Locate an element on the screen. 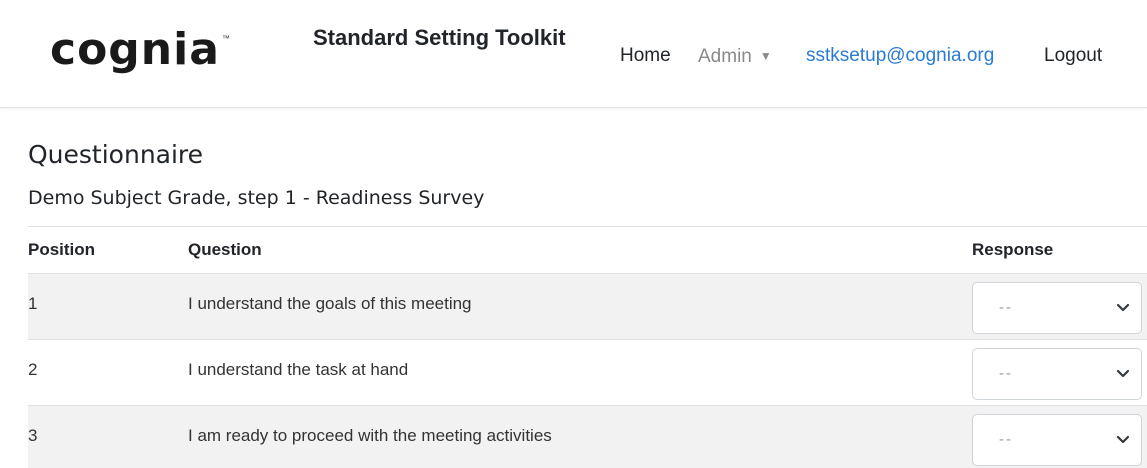 Image resolution: width=1147 pixels, height=468 pixels. page-title: Questionnaire is located at coordinates (116, 154).